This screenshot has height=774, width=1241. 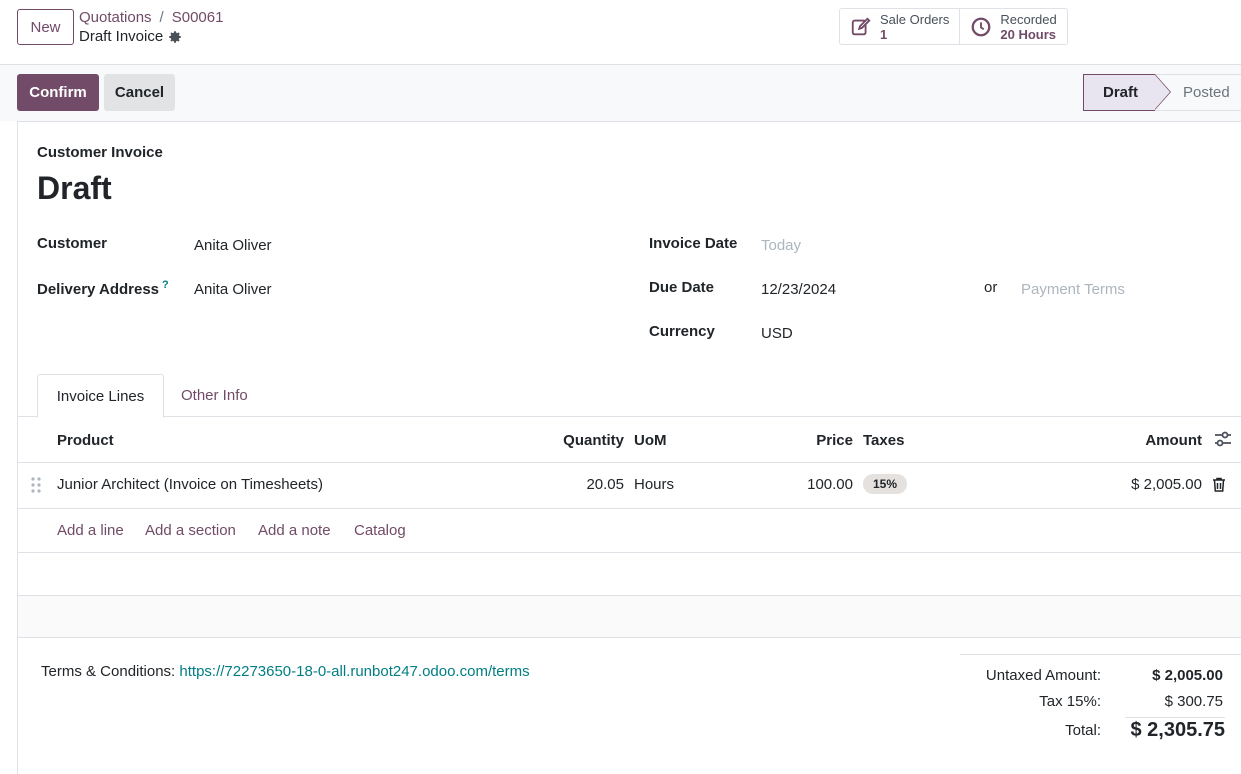 What do you see at coordinates (190, 484) in the screenshot?
I see `line-product: Junior Architect (Invoice on Timesheets)` at bounding box center [190, 484].